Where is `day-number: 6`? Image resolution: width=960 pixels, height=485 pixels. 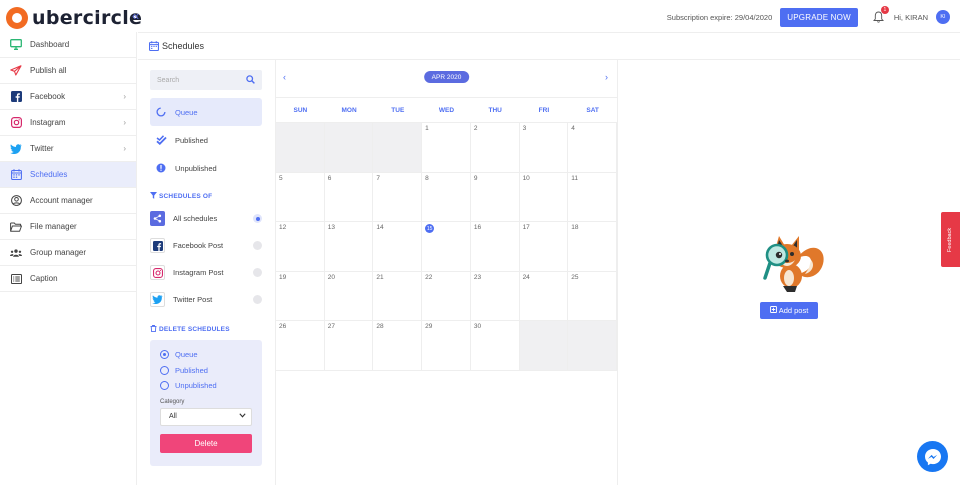
day-number: 6 is located at coordinates (329, 178).